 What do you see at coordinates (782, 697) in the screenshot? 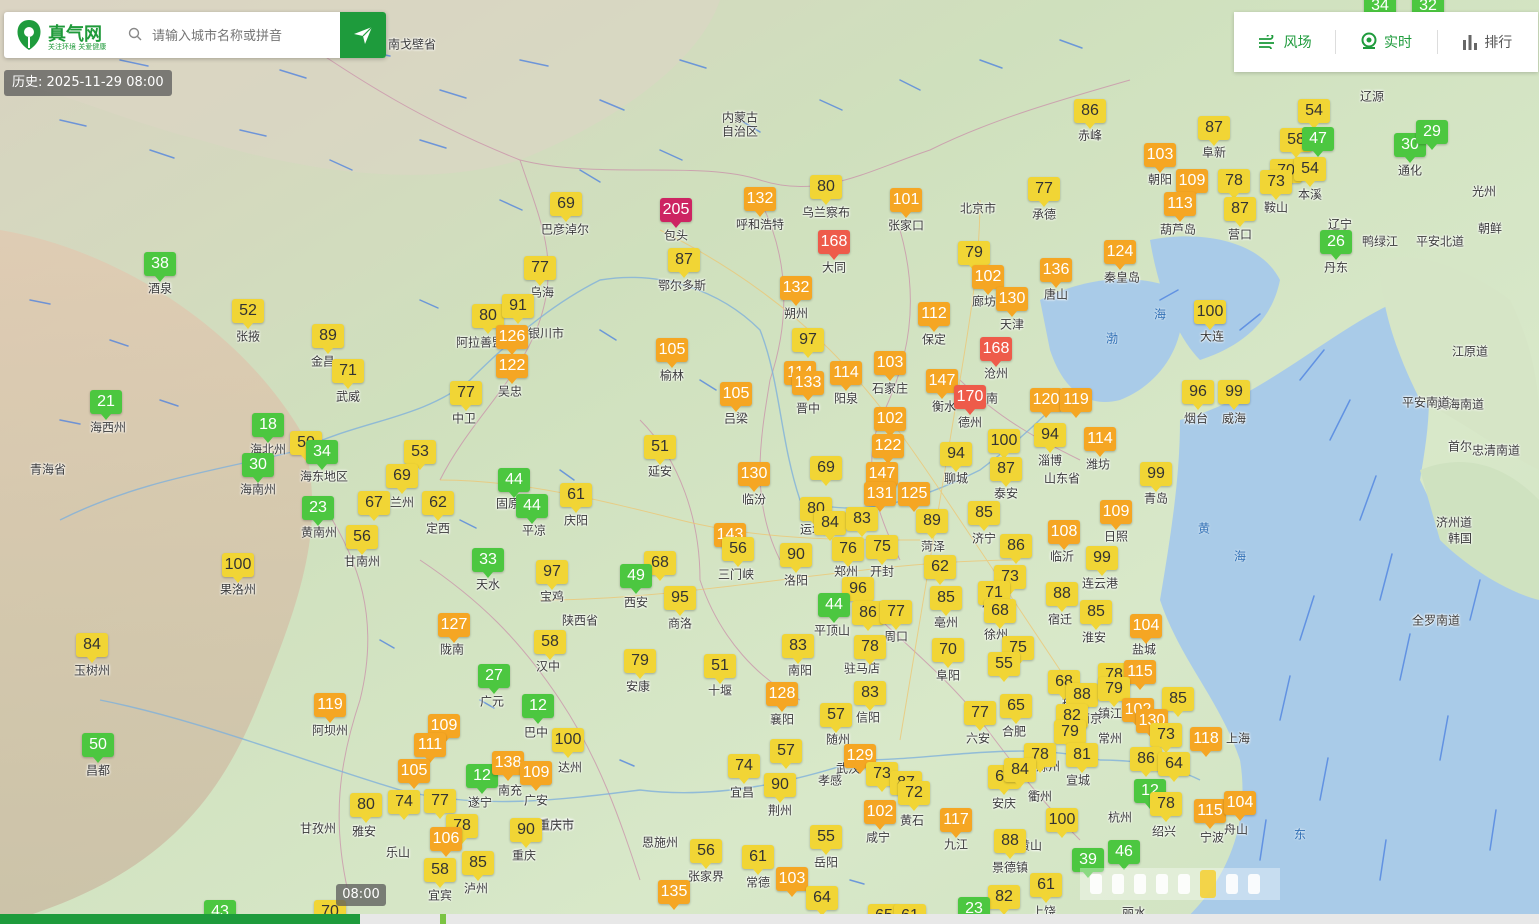
I see `aqi-marker: 128` at bounding box center [782, 697].